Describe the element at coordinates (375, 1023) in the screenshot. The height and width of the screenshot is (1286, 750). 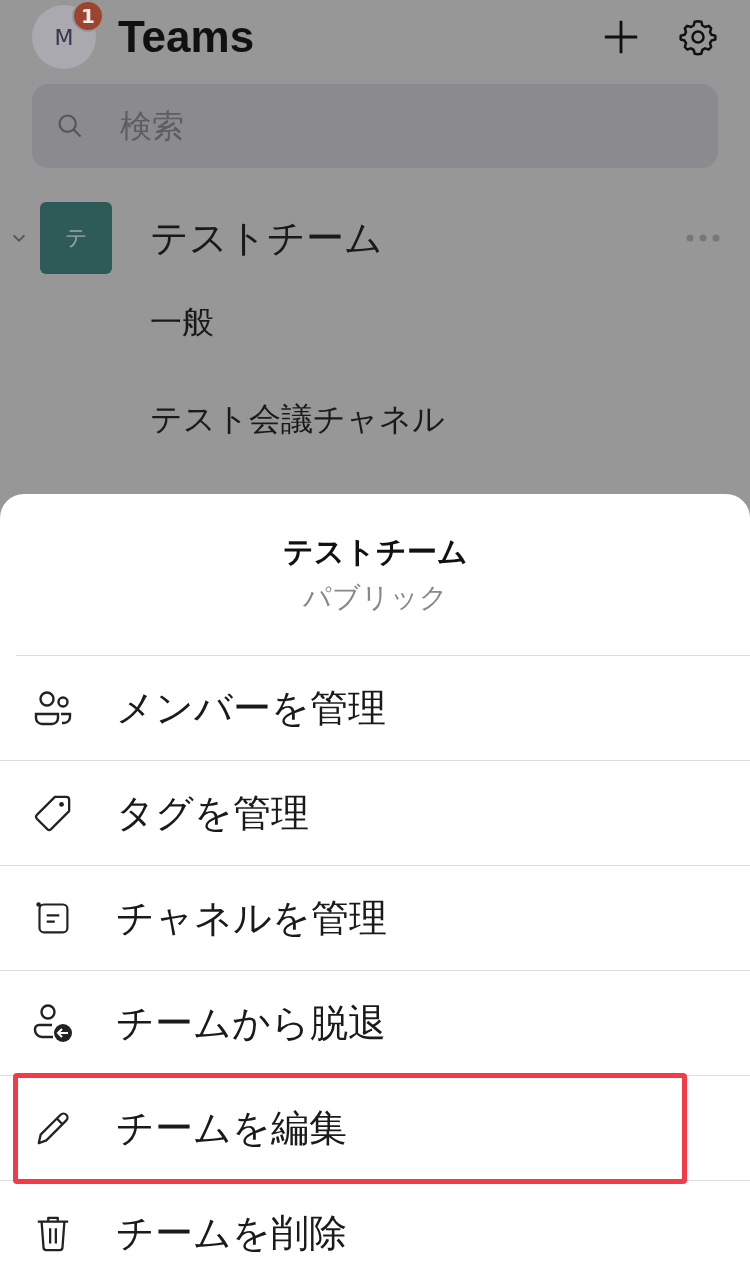
I see `menu-item: チームから脱退` at that location.